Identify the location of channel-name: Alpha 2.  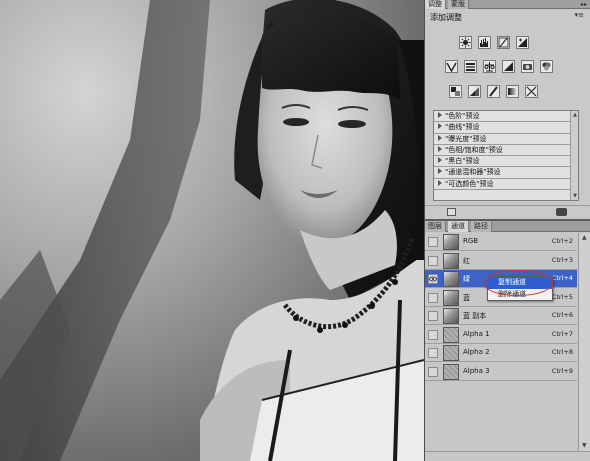
(476, 352).